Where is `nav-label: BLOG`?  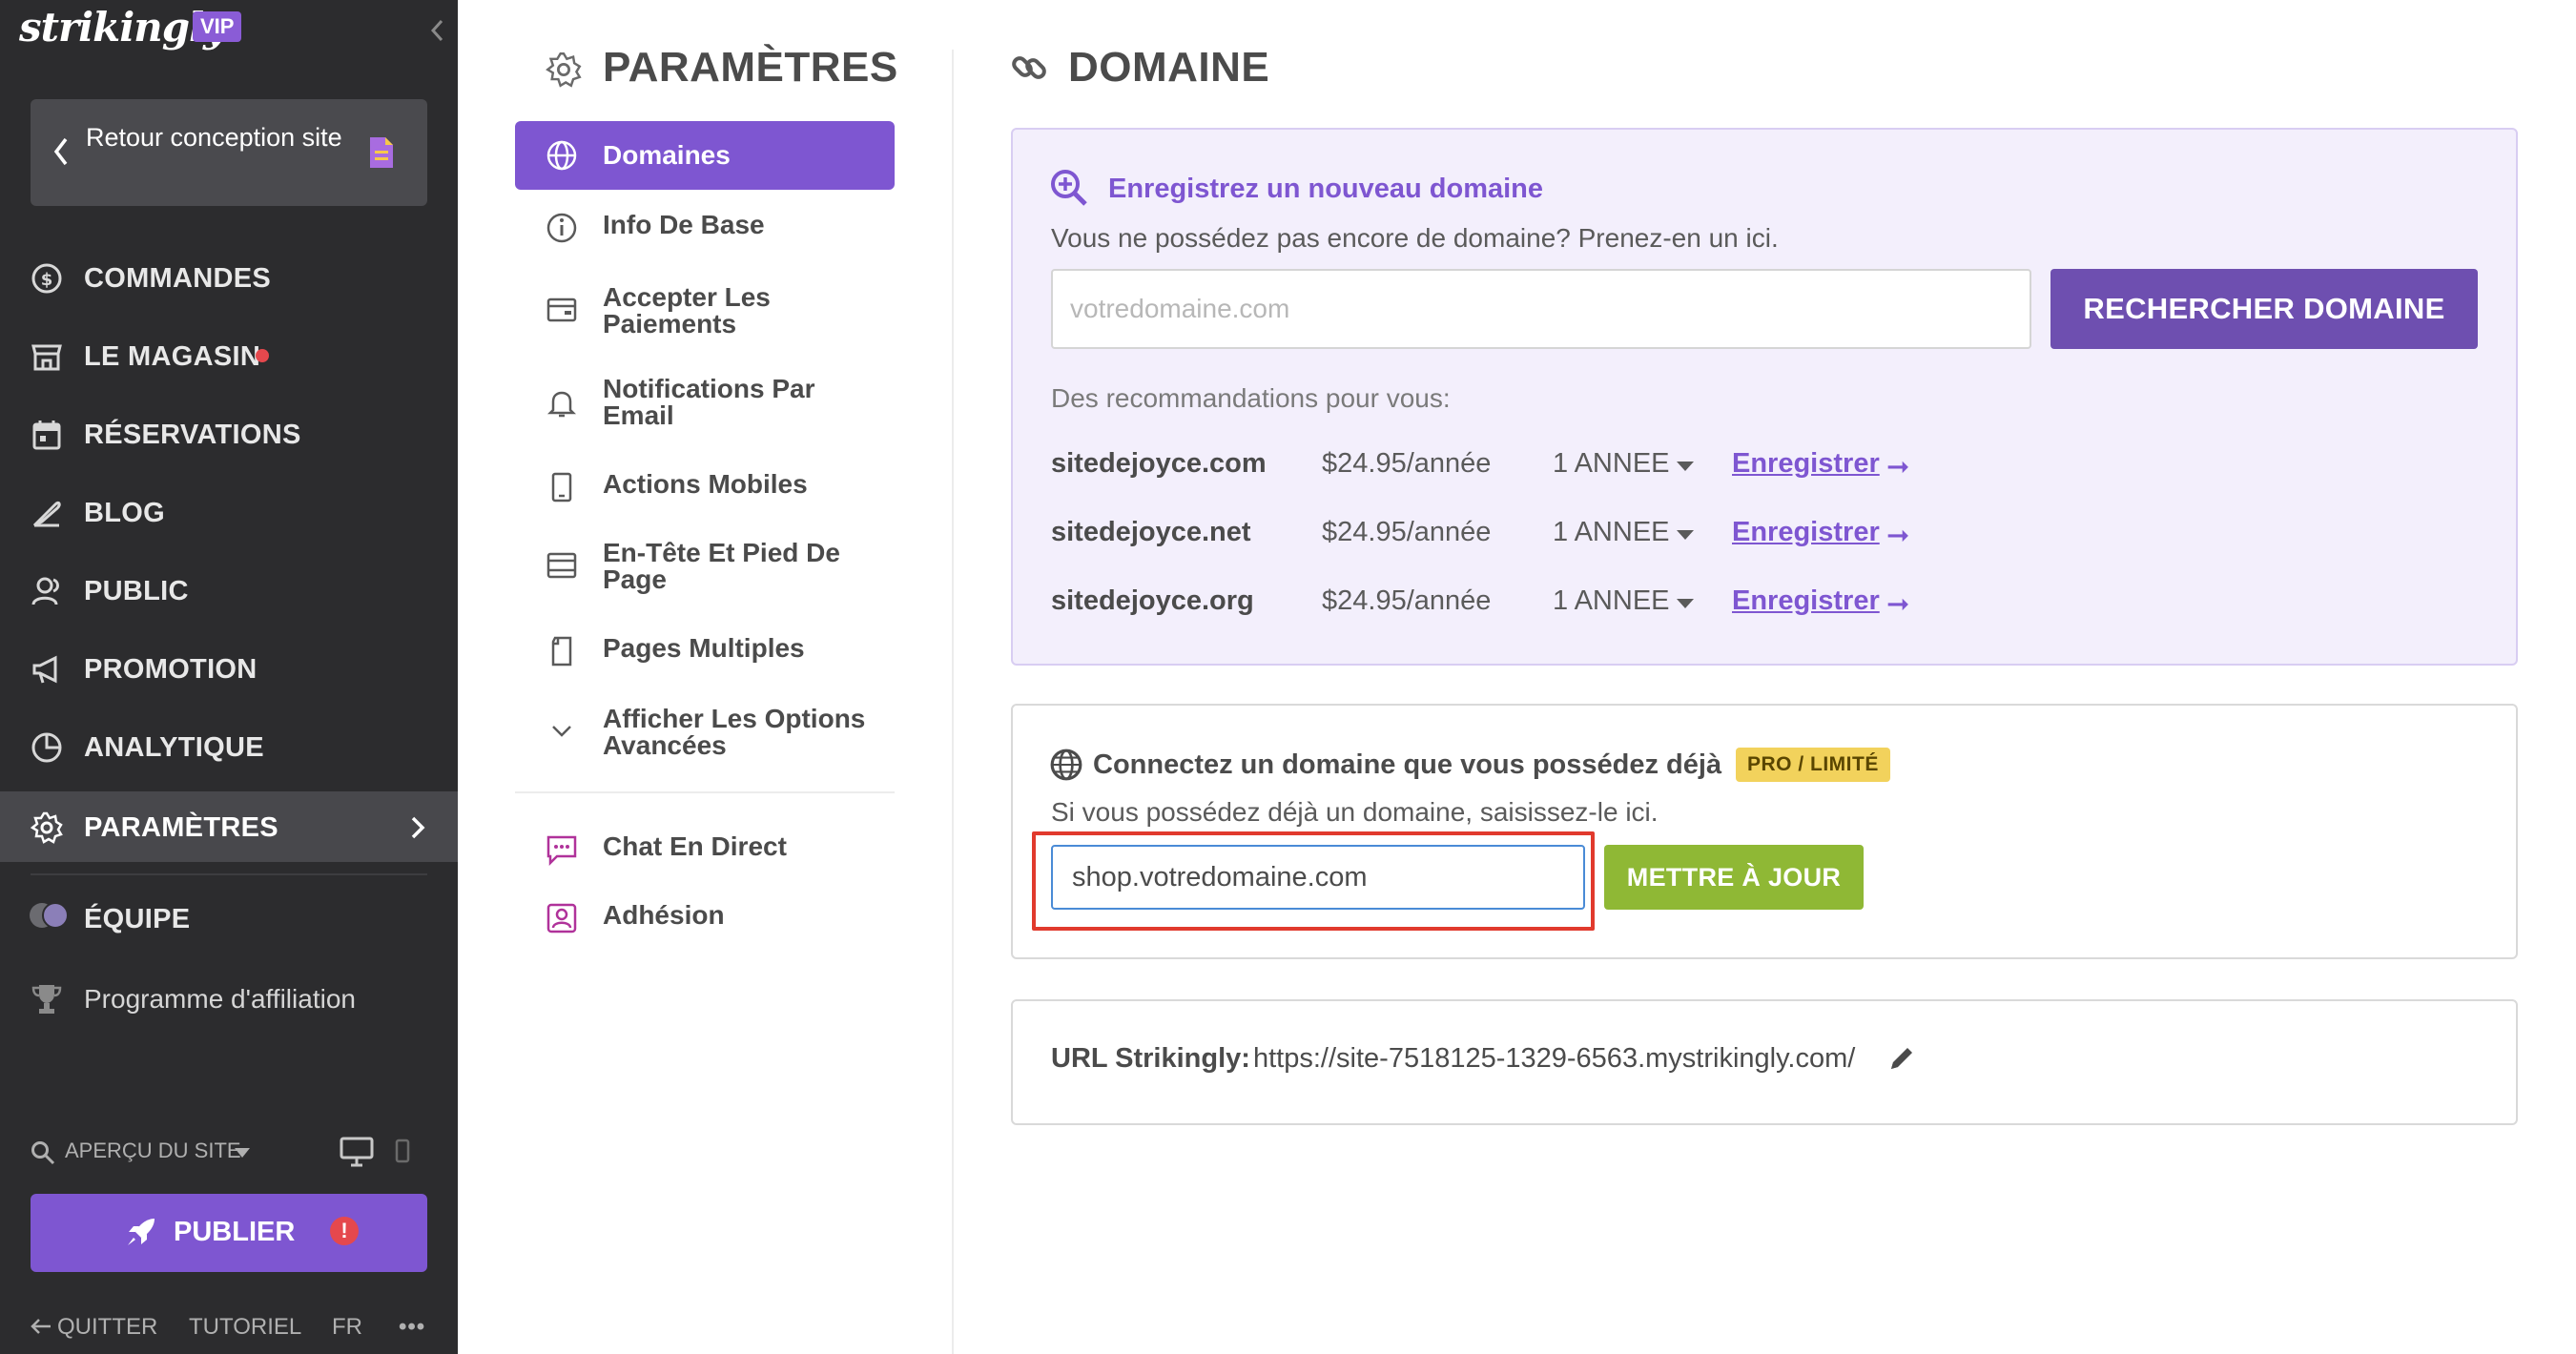 nav-label: BLOG is located at coordinates (124, 513).